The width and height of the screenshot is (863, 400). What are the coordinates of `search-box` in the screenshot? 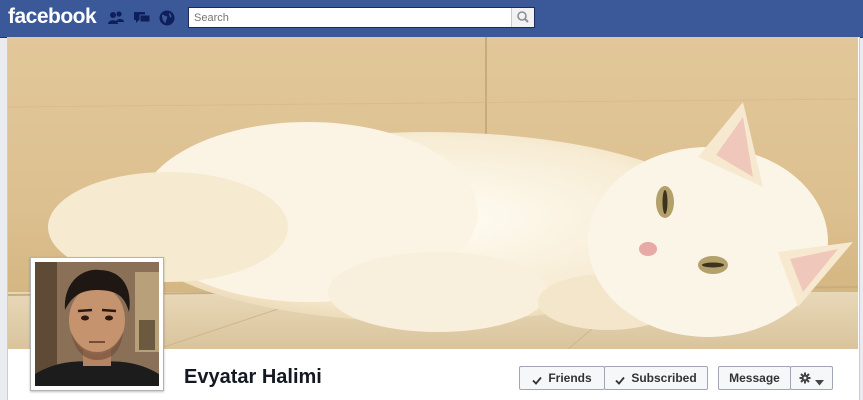 It's located at (361, 17).